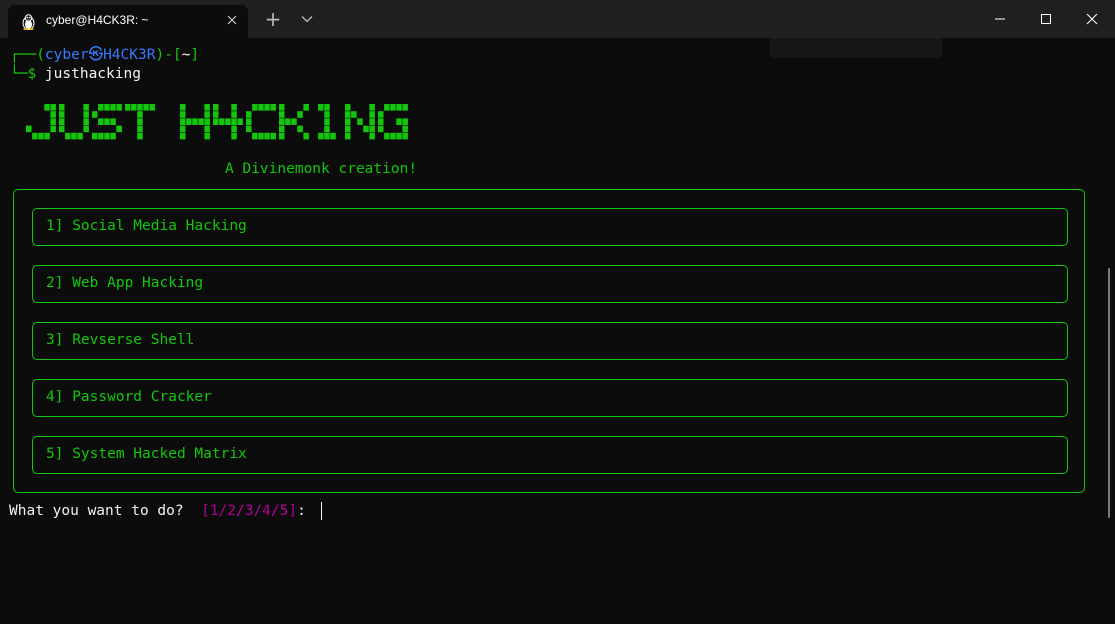 The width and height of the screenshot is (1115, 624). I want to click on prompt-box-open: ┌──(, so click(27, 55).